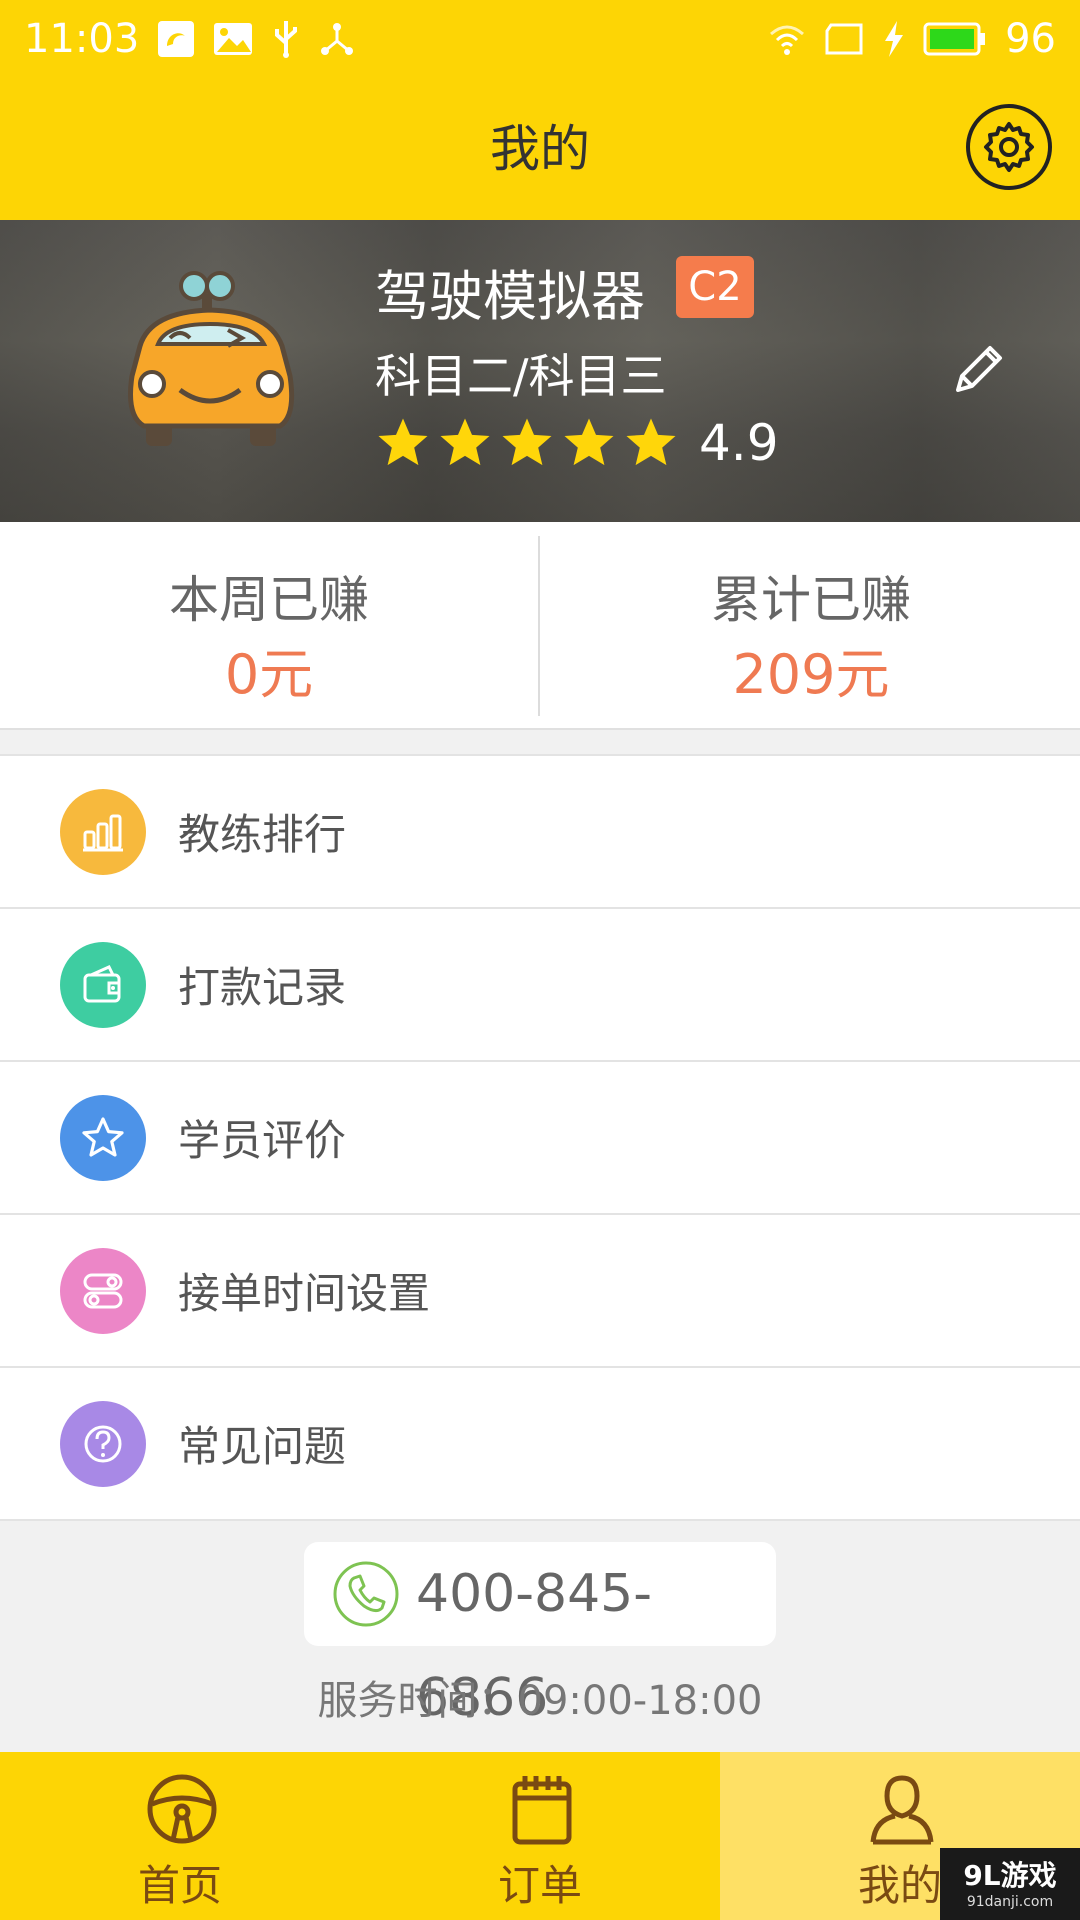 This screenshot has width=1080, height=1920. Describe the element at coordinates (542, 1810) in the screenshot. I see `calendar-icon` at that location.